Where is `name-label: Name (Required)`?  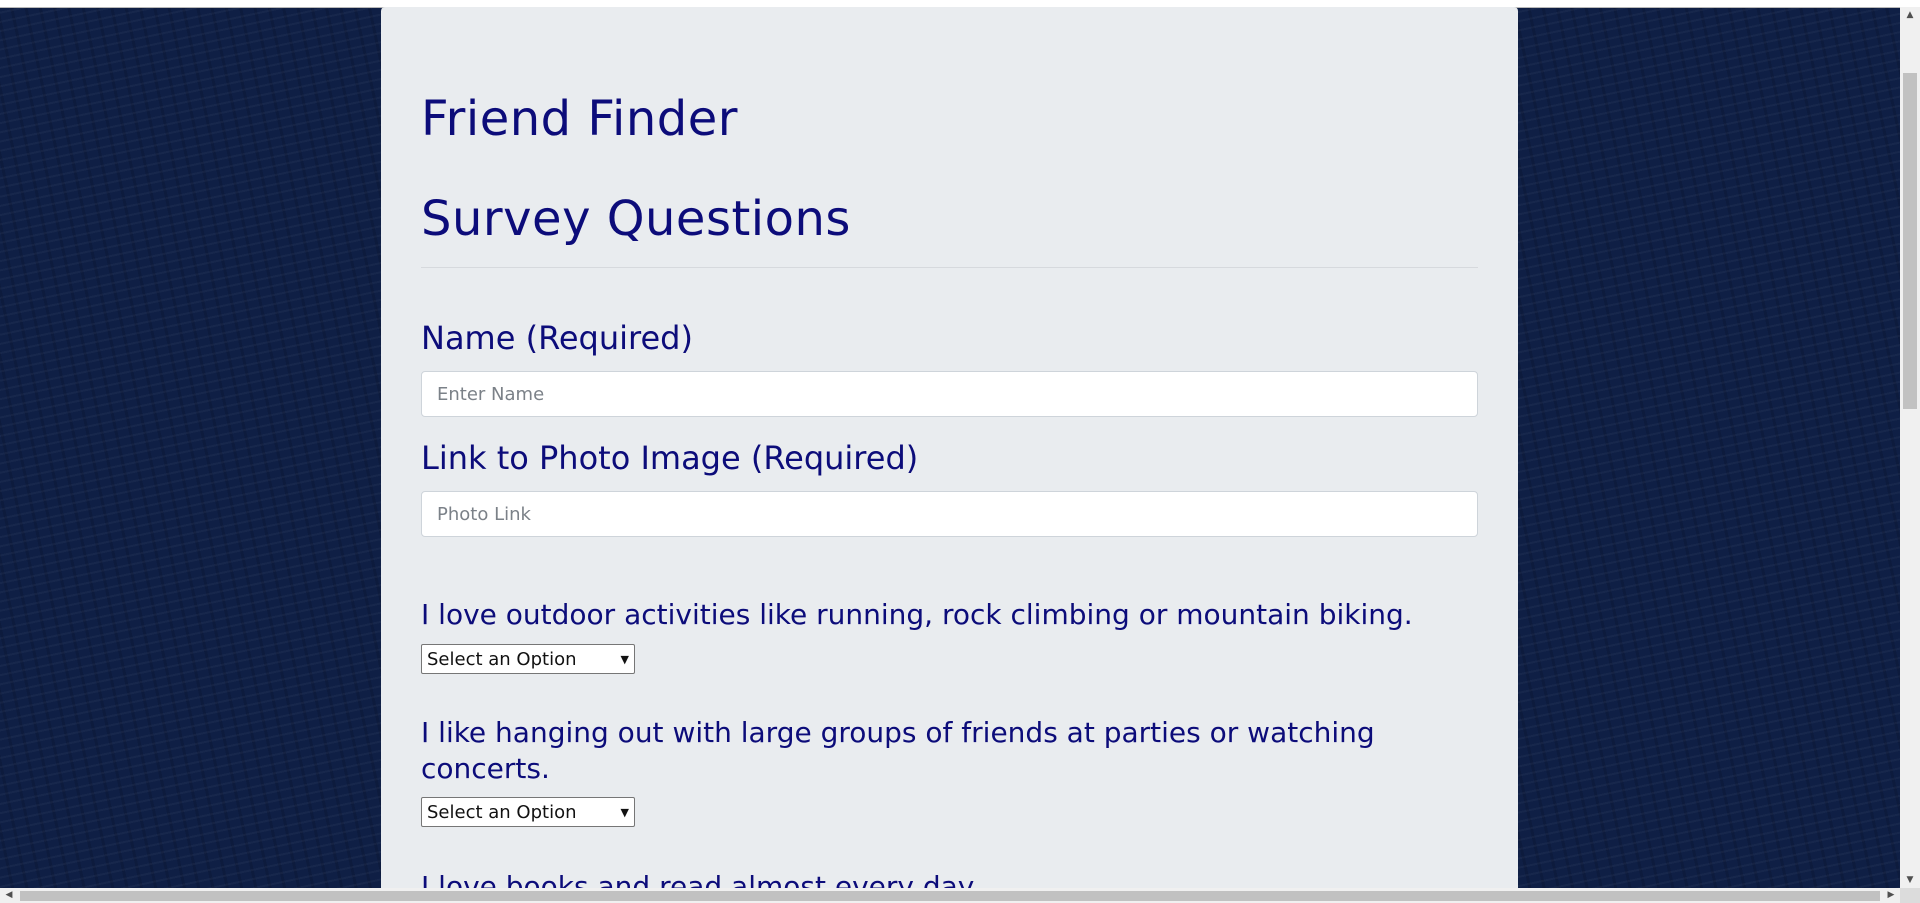 name-label: Name (Required) is located at coordinates (557, 338).